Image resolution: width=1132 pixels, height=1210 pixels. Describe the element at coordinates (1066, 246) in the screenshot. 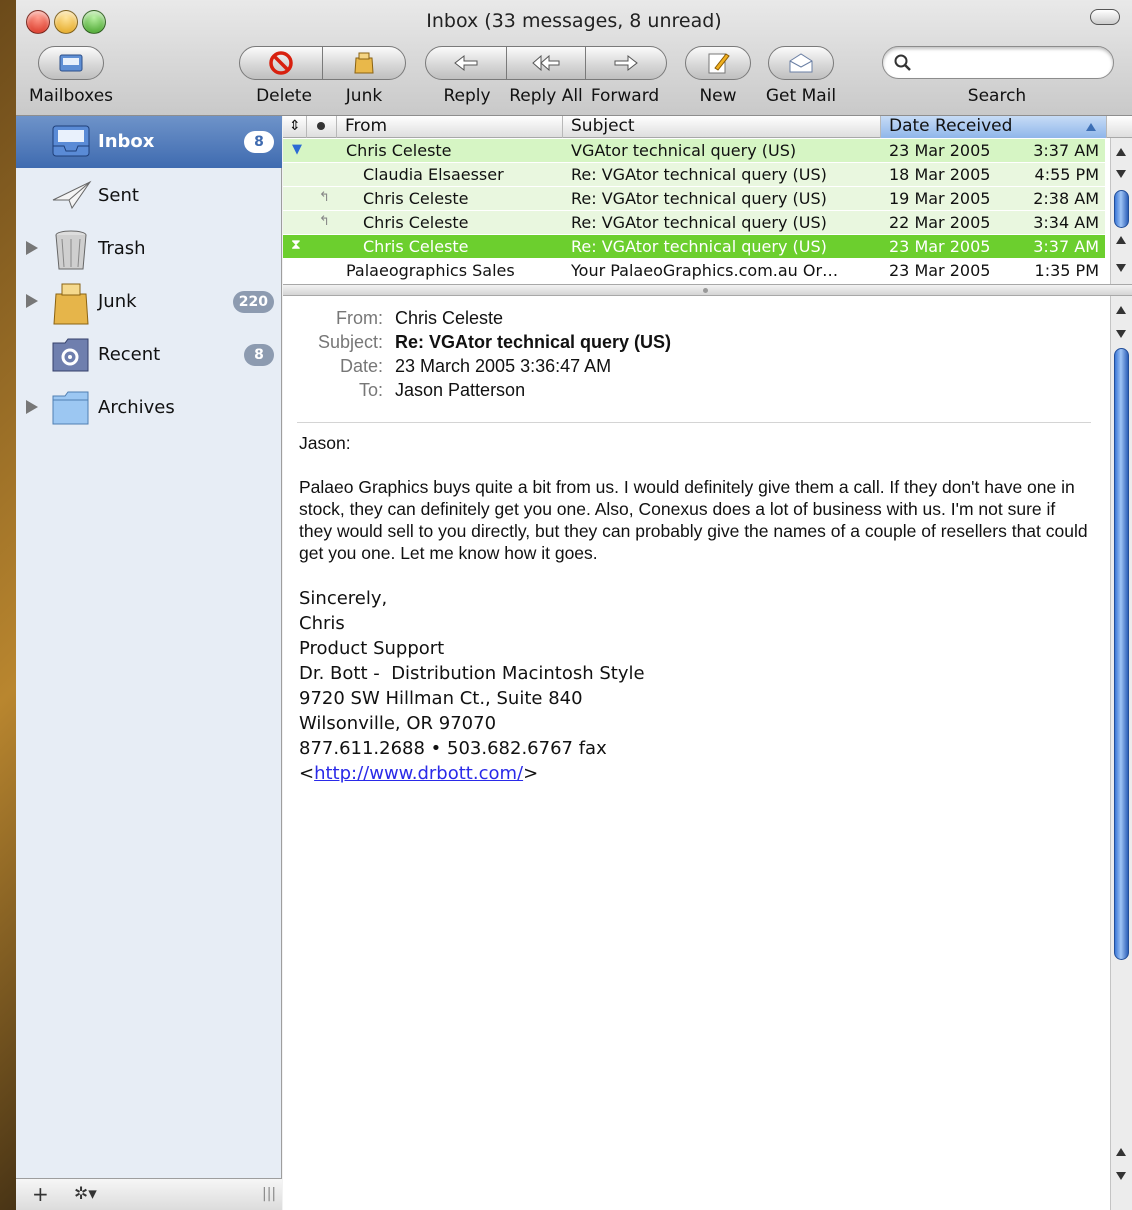

I see `row-time: 3:37 AM` at that location.